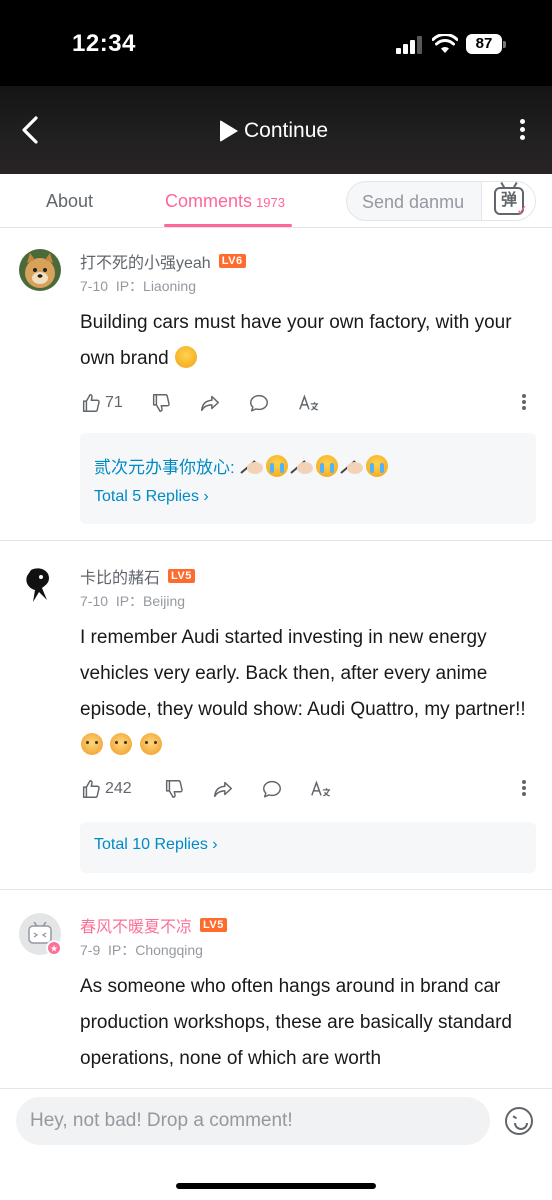  What do you see at coordinates (106, 789) in the screenshot?
I see `like-button: 242` at bounding box center [106, 789].